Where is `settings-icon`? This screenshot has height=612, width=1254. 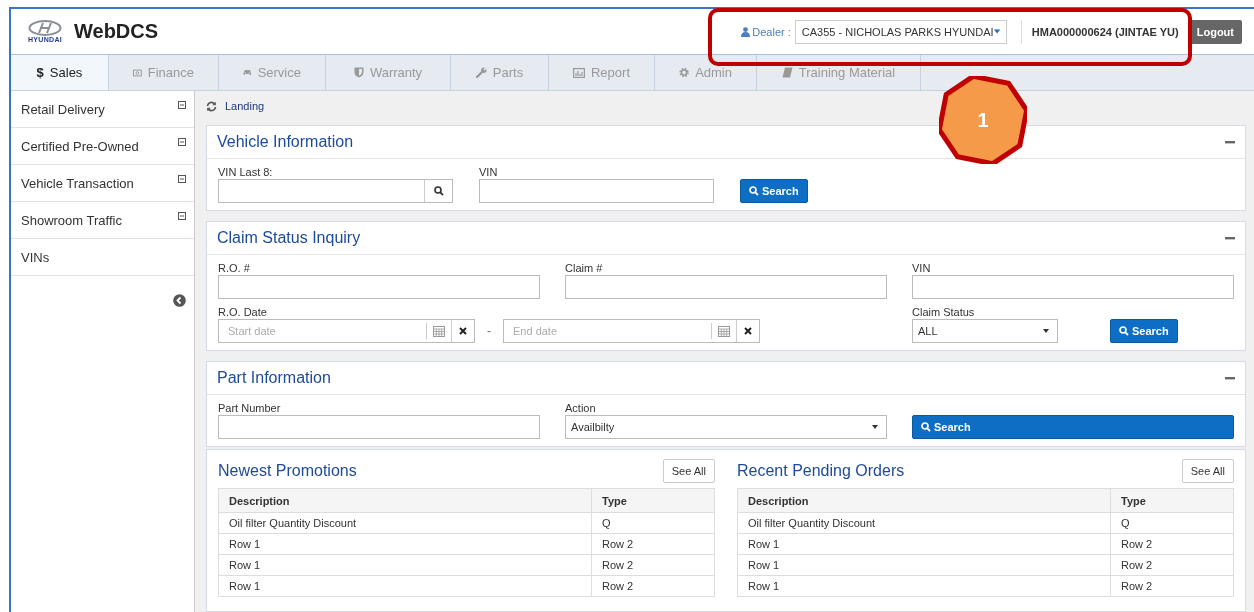 settings-icon is located at coordinates (684, 72).